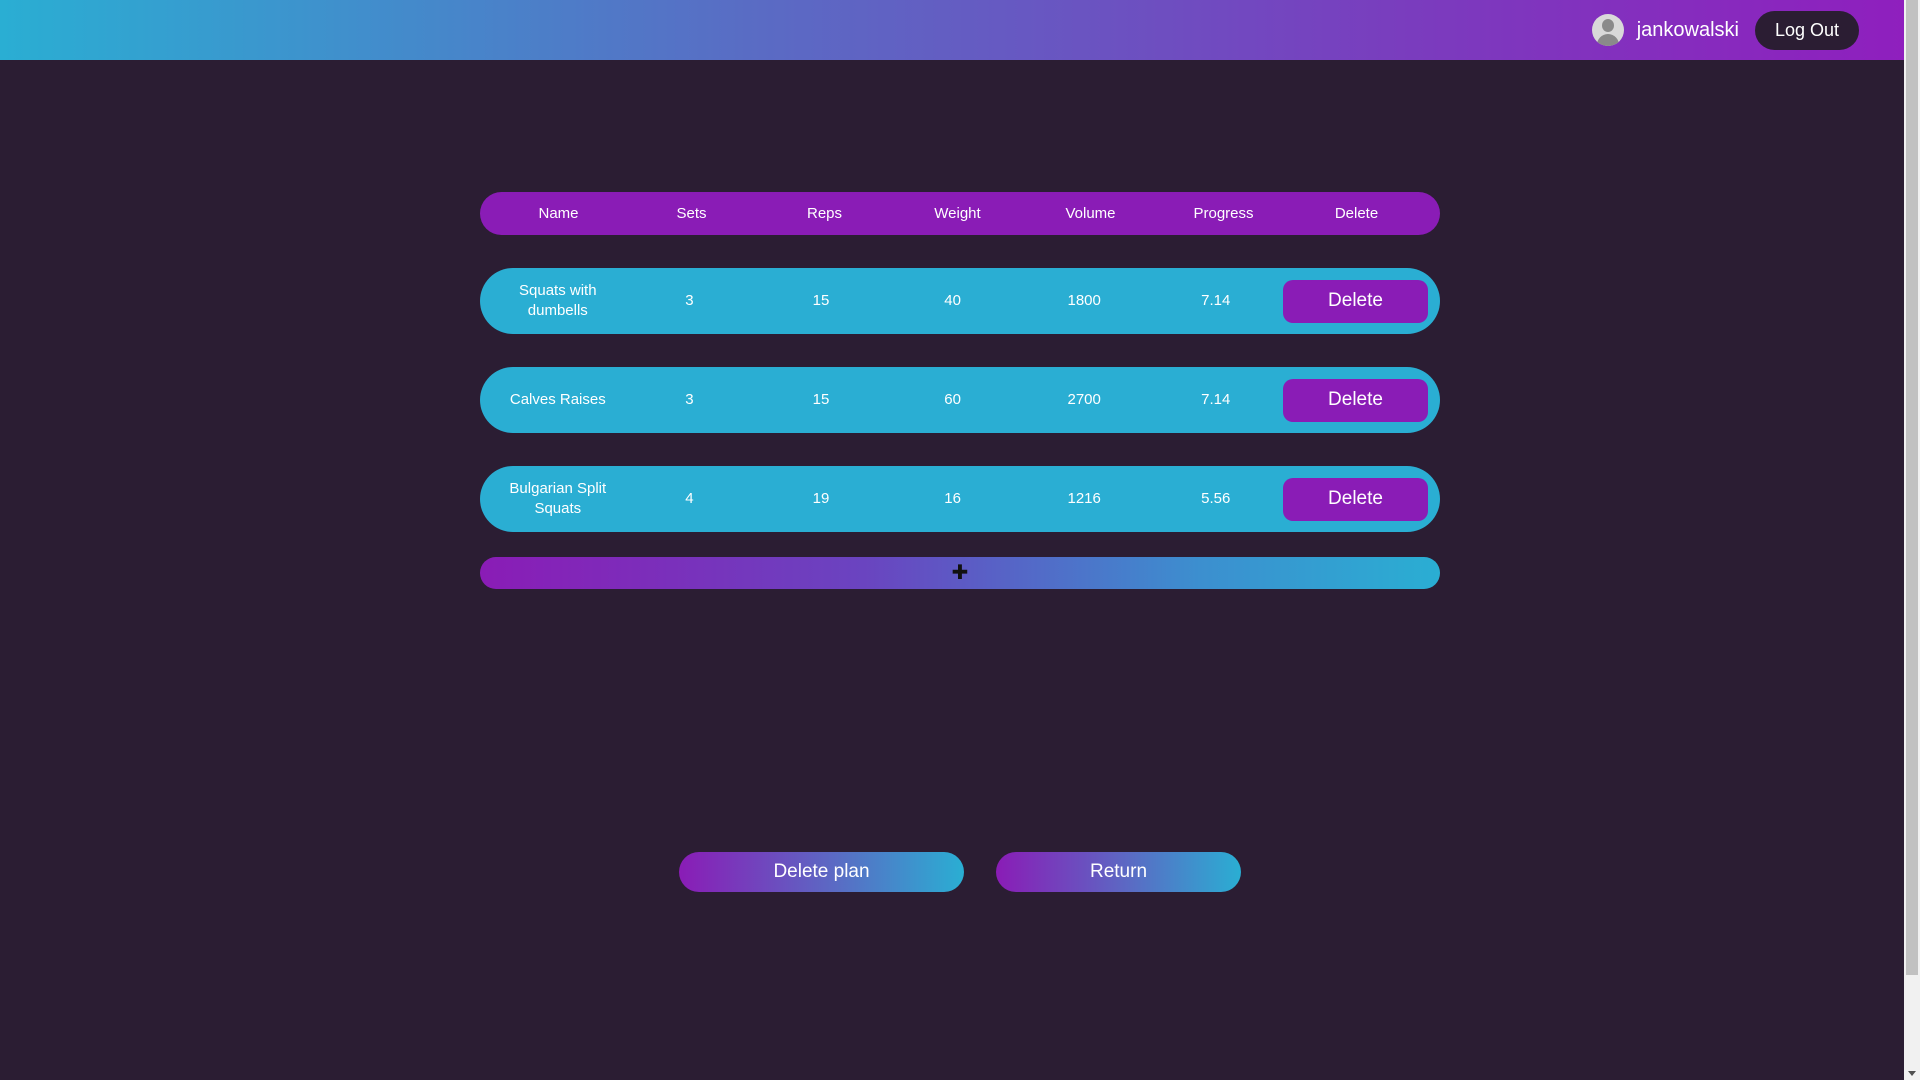  I want to click on user-avatar-icon, so click(1607, 30).